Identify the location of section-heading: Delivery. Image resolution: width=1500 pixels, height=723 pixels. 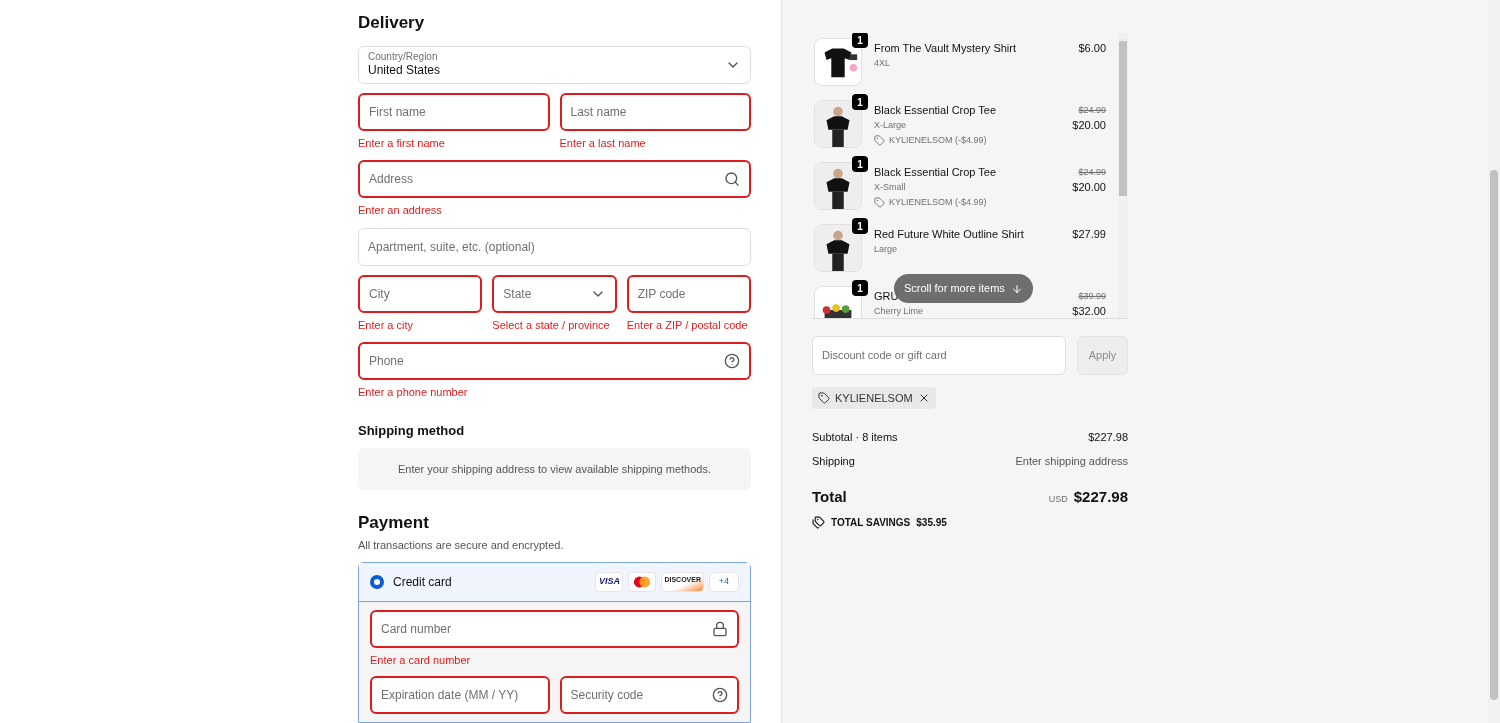
(392, 23).